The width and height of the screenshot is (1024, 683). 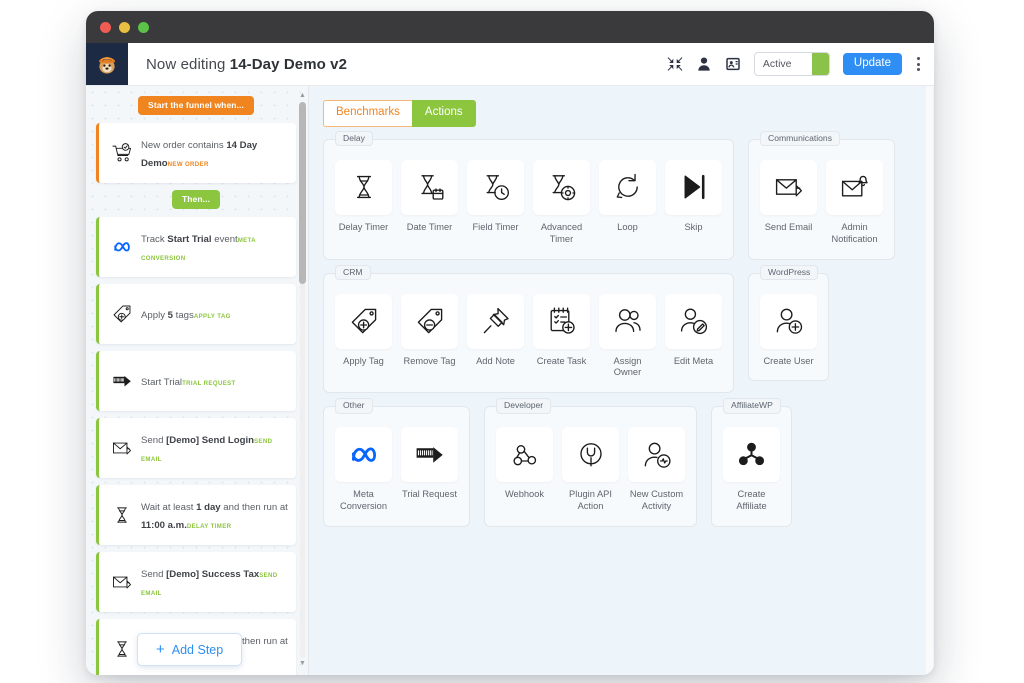 I want to click on action-group-affiliatewp: AffiliateWP Create Affiliate, so click(x=751, y=463).